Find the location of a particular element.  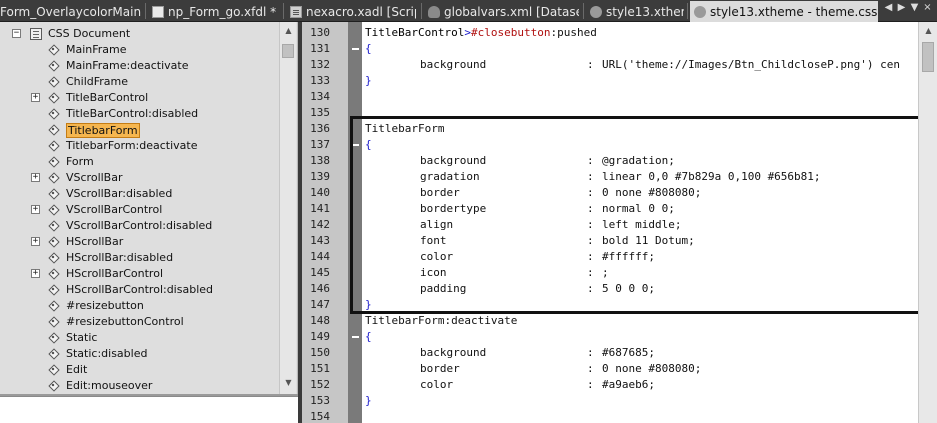

tree-item-label: TitleBarControl is located at coordinates (107, 97).